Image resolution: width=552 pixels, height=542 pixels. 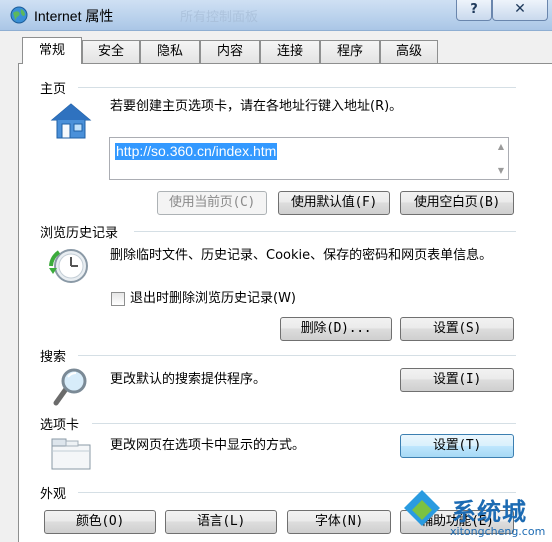 I want to click on search-group-divider, so click(x=297, y=355).